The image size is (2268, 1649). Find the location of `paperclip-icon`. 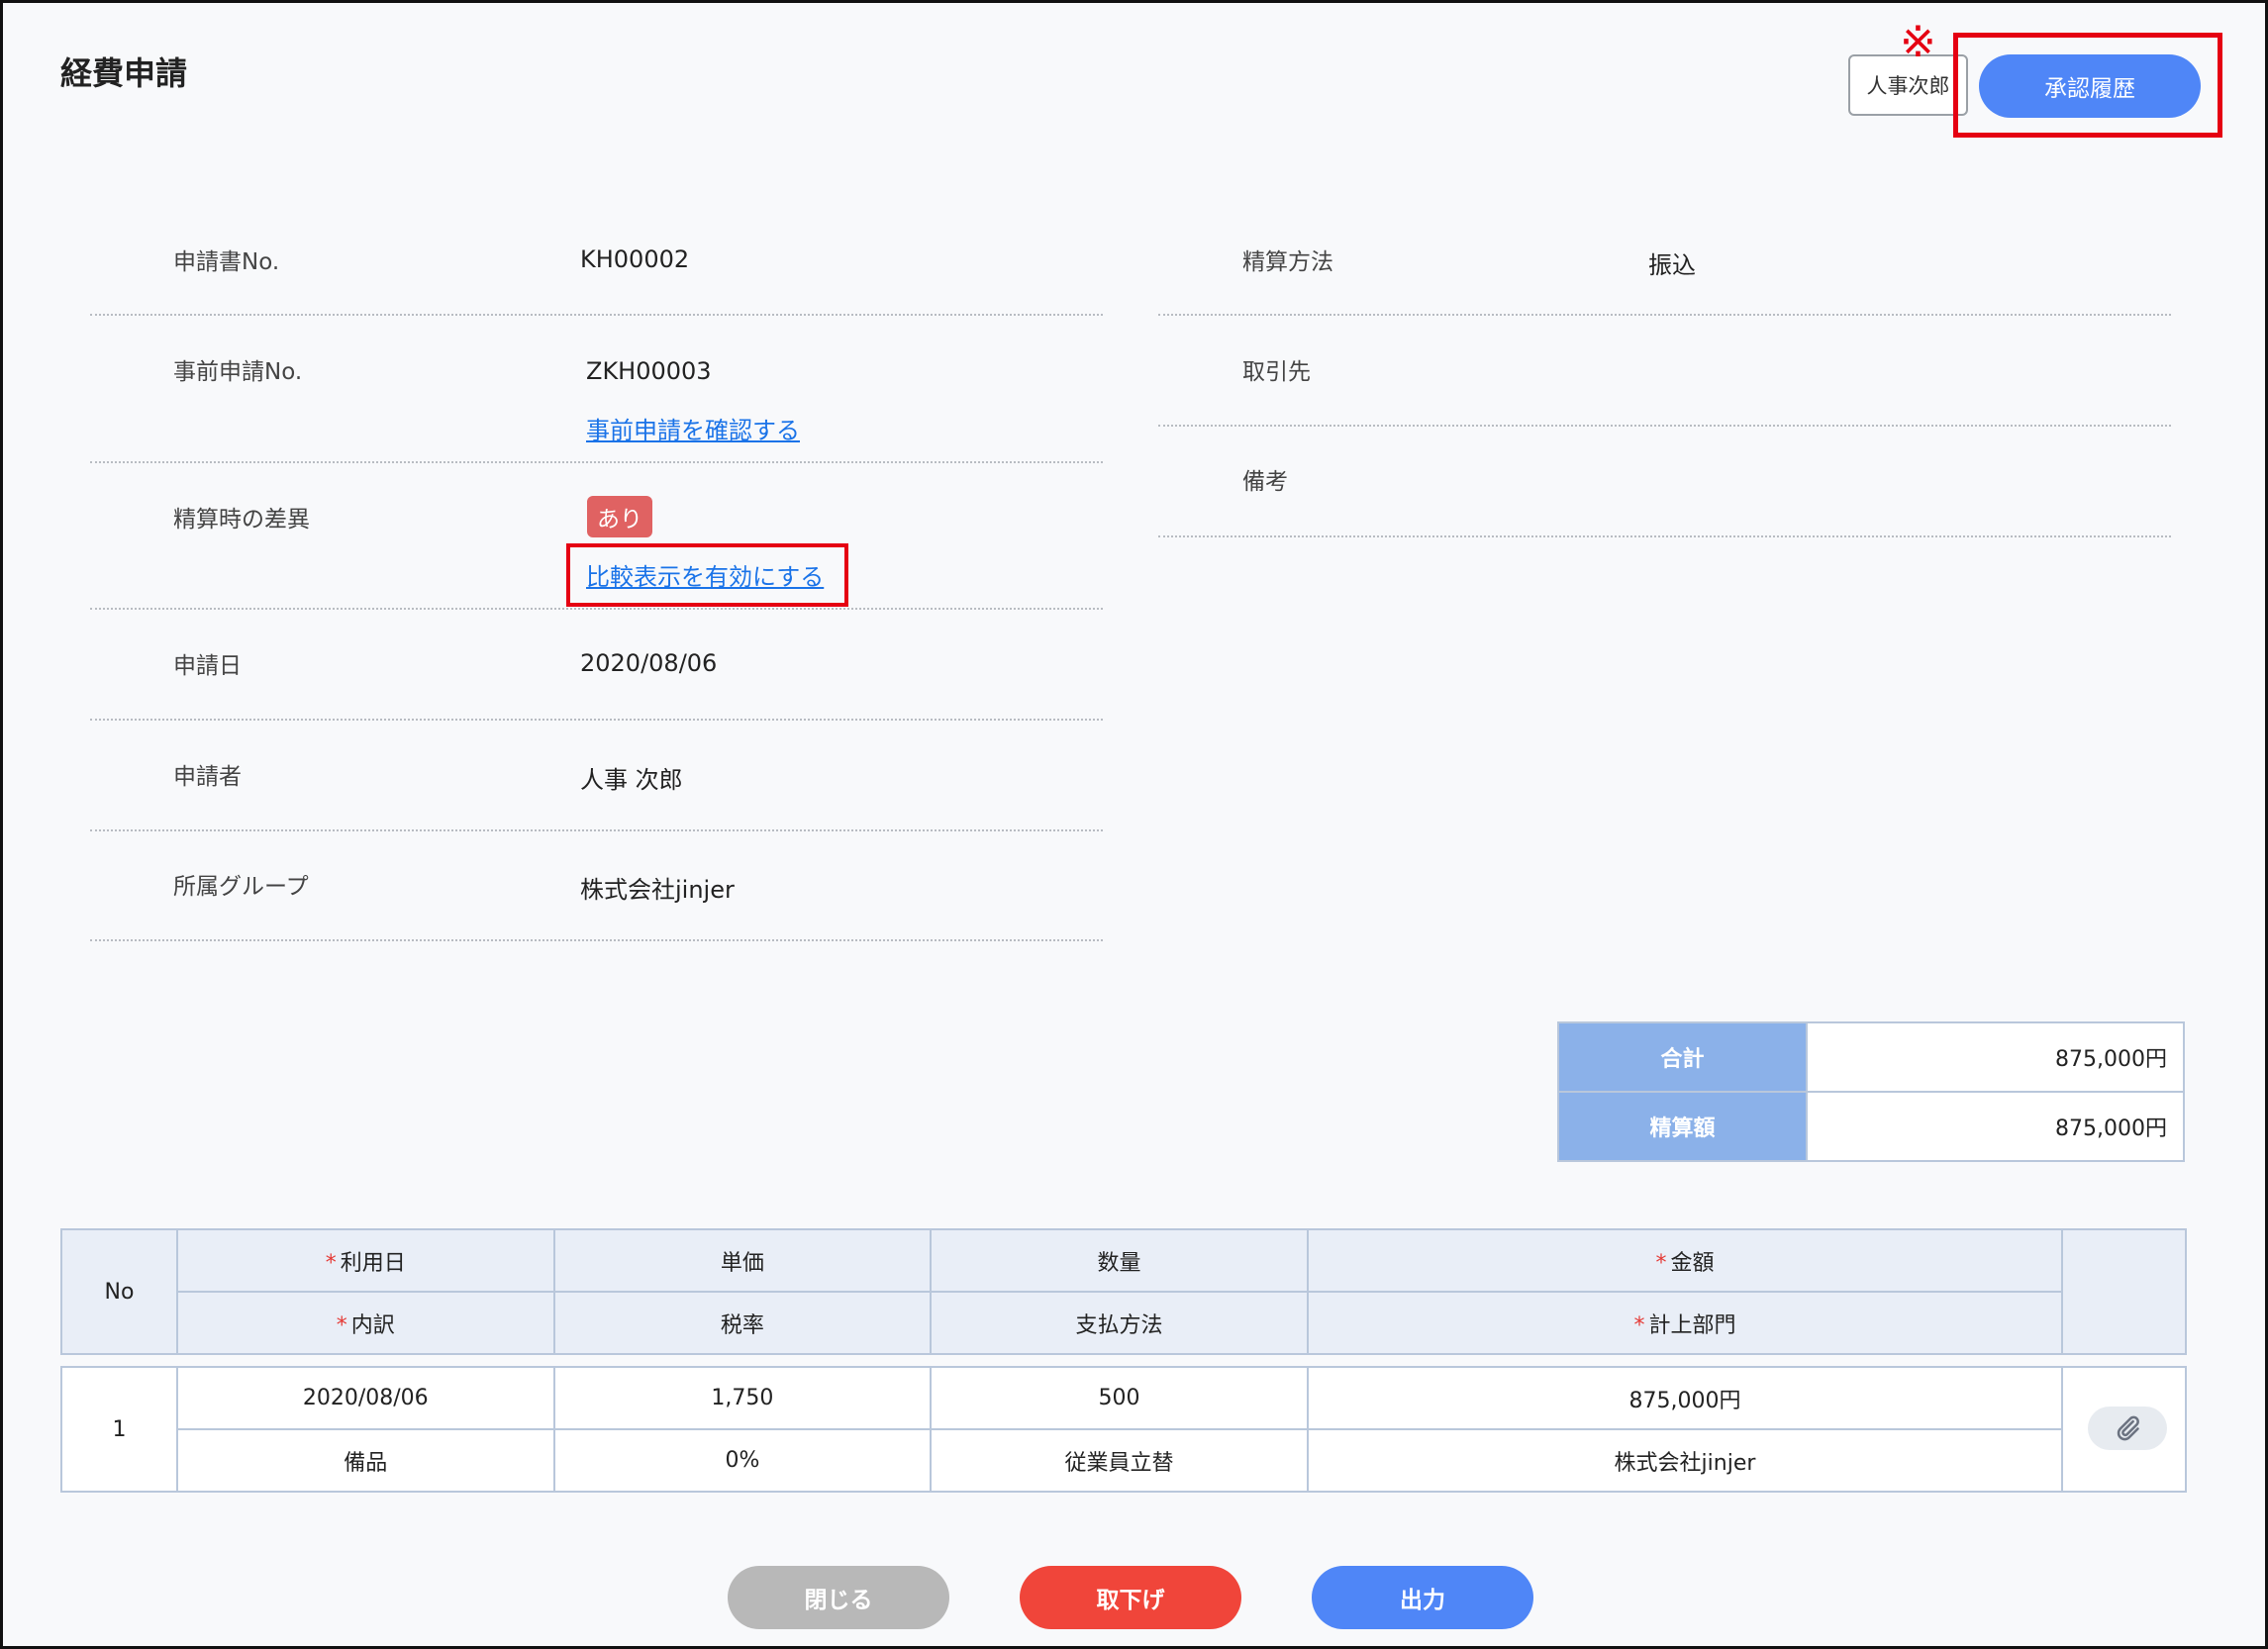

paperclip-icon is located at coordinates (2128, 1428).